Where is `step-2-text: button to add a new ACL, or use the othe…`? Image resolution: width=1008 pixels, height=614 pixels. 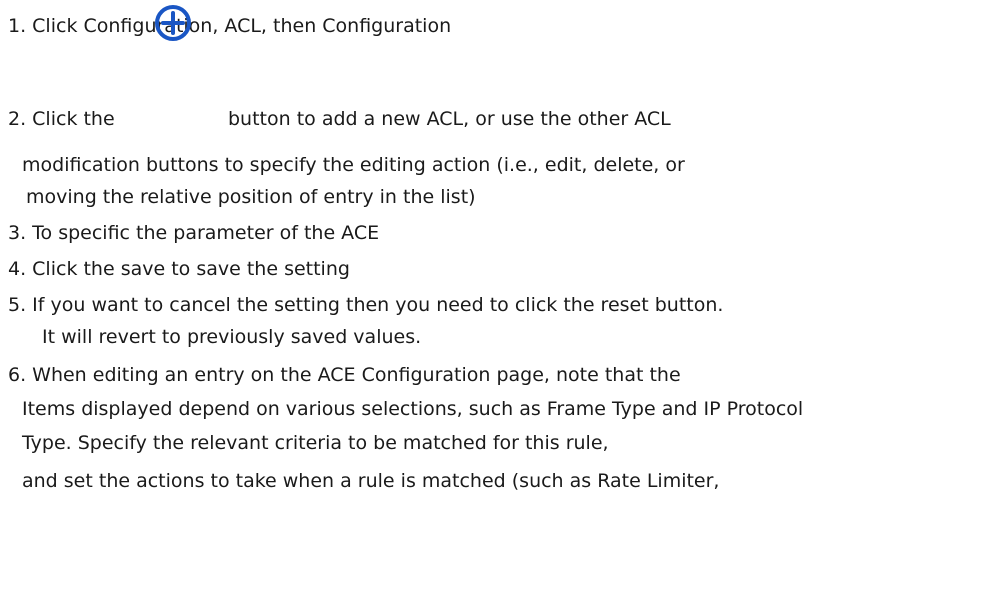
step-2-text: button to add a new ACL, or use the othe… is located at coordinates (449, 119).